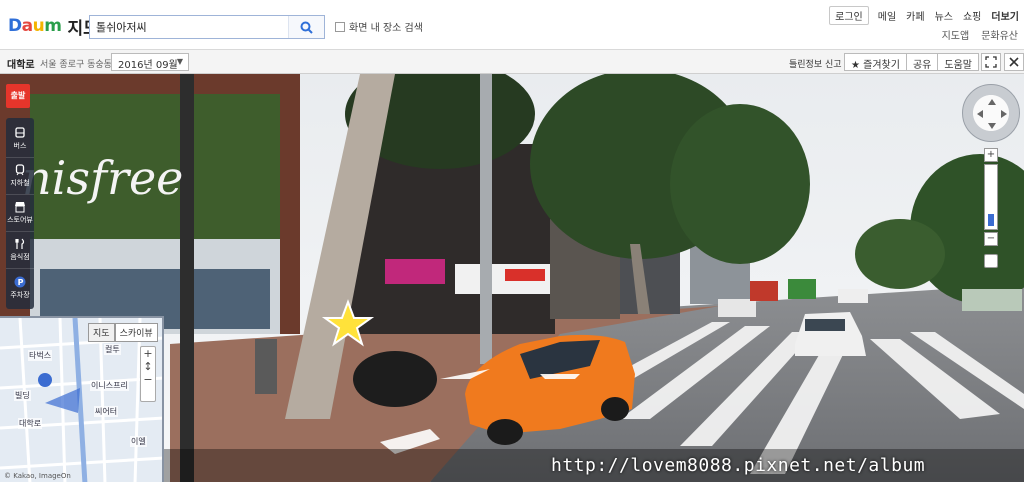 The image size is (1024, 482). What do you see at coordinates (815, 63) in the screenshot?
I see `report-link: 틀린정보 신고` at bounding box center [815, 63].